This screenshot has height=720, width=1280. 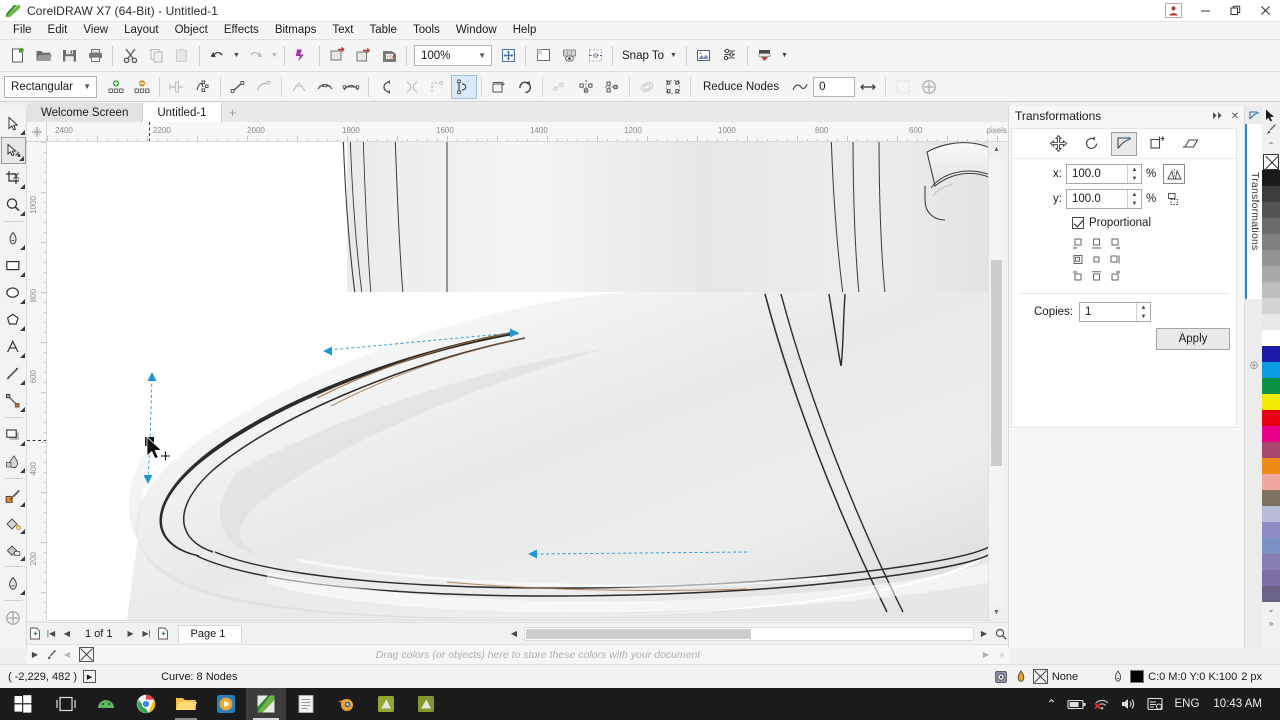 What do you see at coordinates (13, 292) in the screenshot?
I see `ellipse-tool` at bounding box center [13, 292].